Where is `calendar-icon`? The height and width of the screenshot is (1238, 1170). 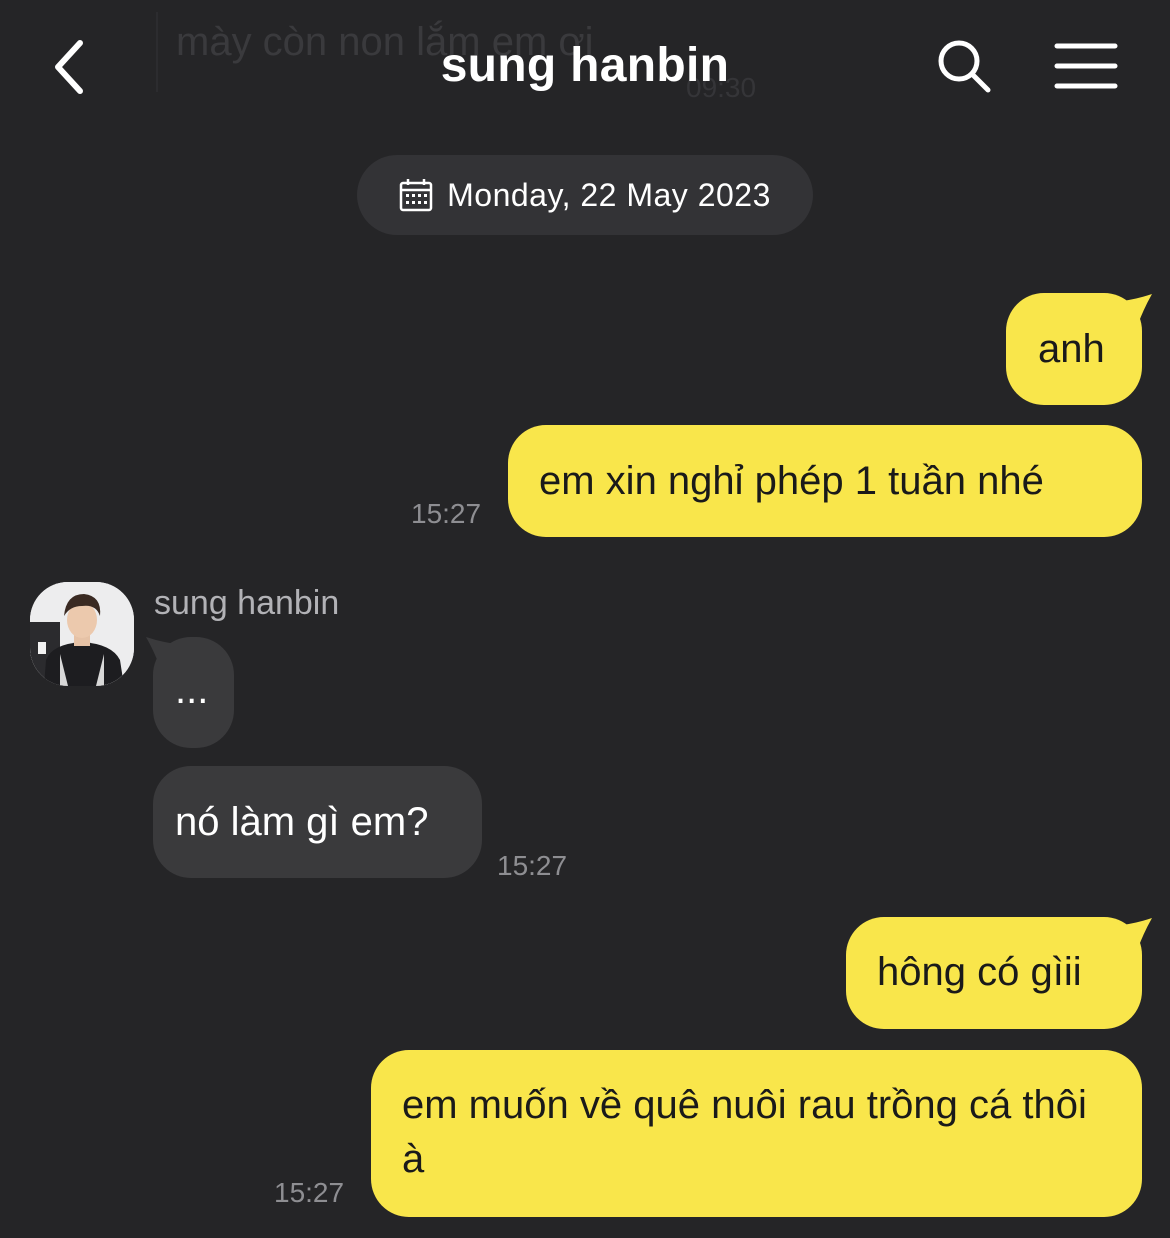
calendar-icon is located at coordinates (416, 195).